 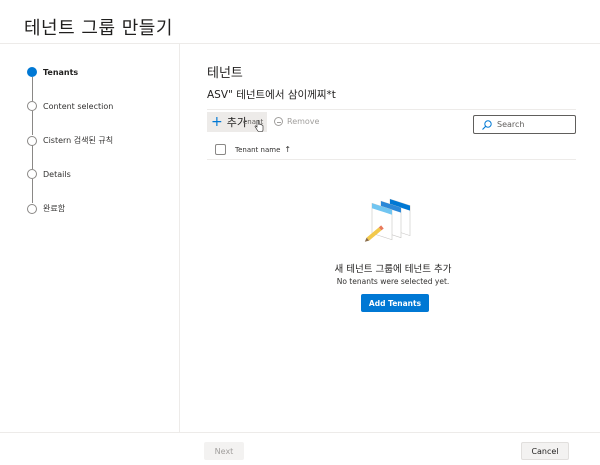 I want to click on remove-button: Remove, so click(x=296, y=121).